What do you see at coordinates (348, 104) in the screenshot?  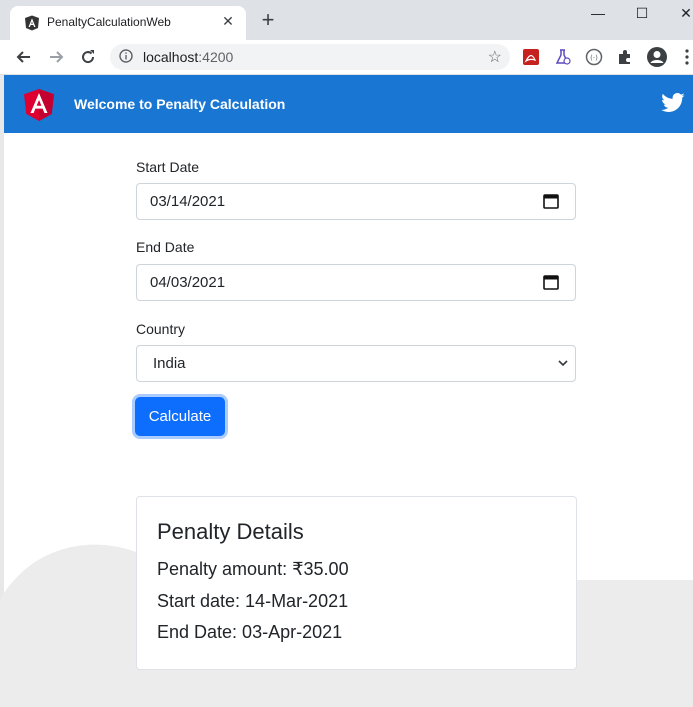 I see `app-header: Welcome to Penalty Calculation` at bounding box center [348, 104].